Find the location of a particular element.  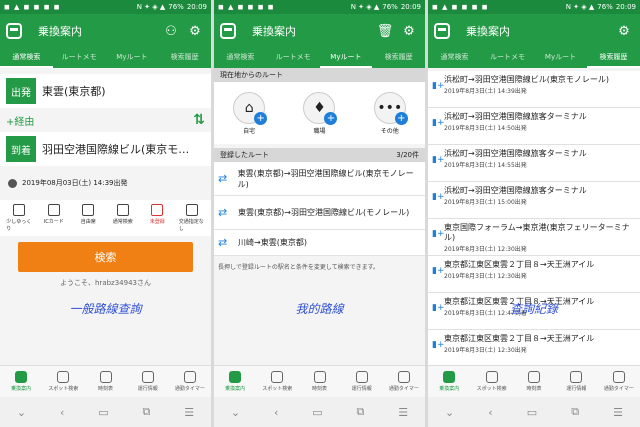

search-button: 検索 is located at coordinates (105, 257).